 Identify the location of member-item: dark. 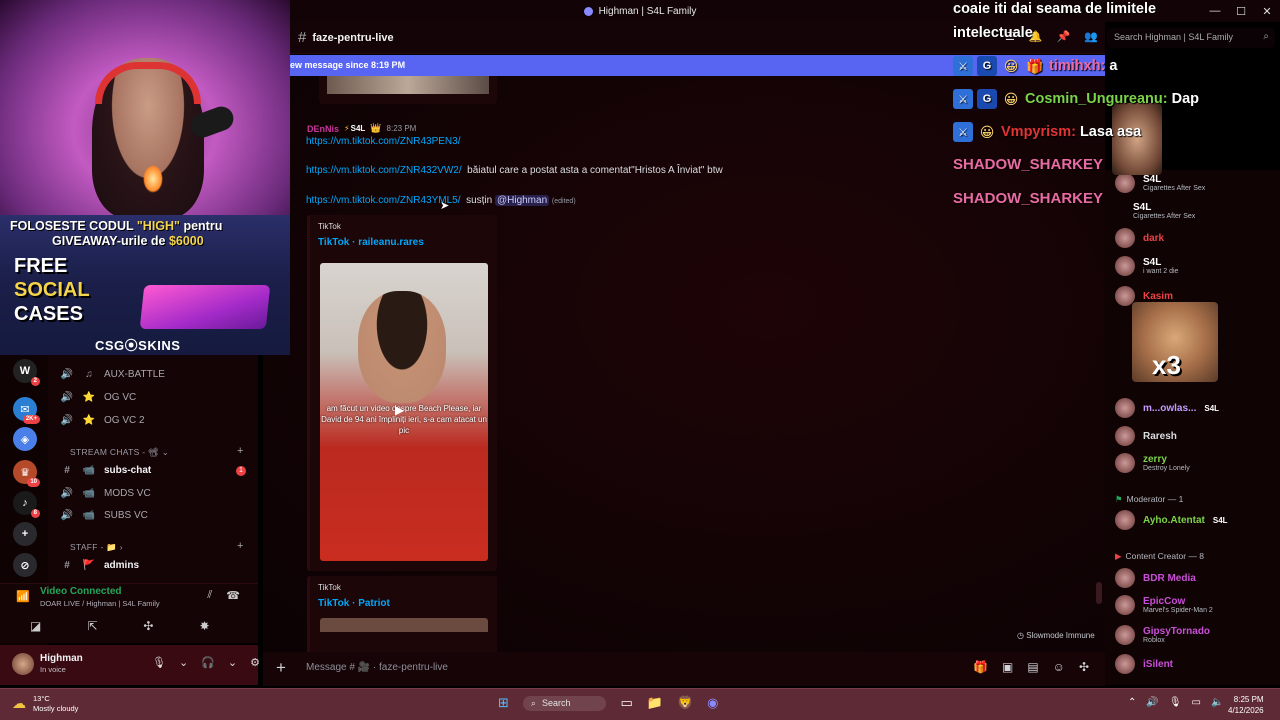
(1139, 238).